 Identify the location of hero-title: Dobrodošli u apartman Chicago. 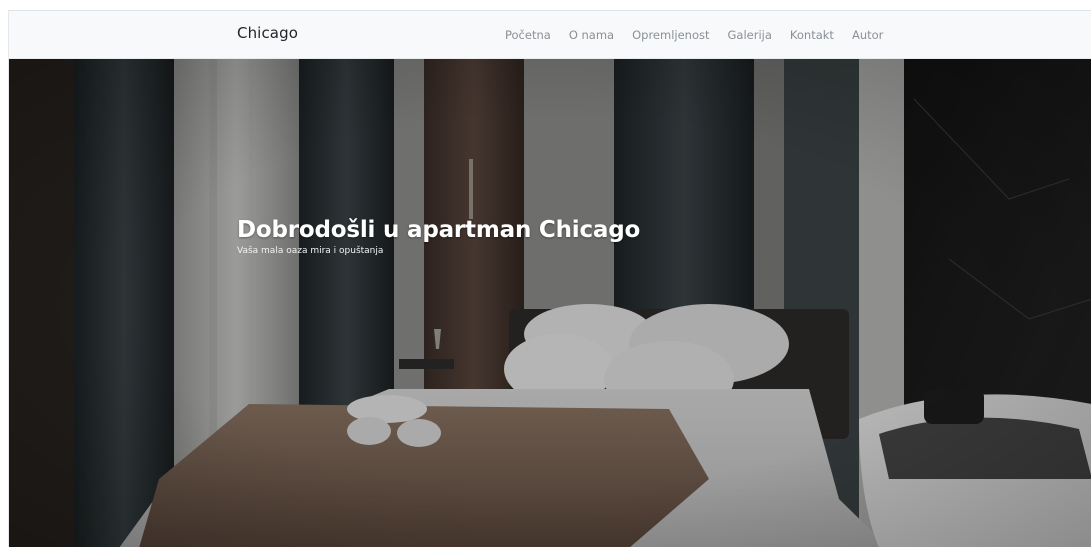
(439, 230).